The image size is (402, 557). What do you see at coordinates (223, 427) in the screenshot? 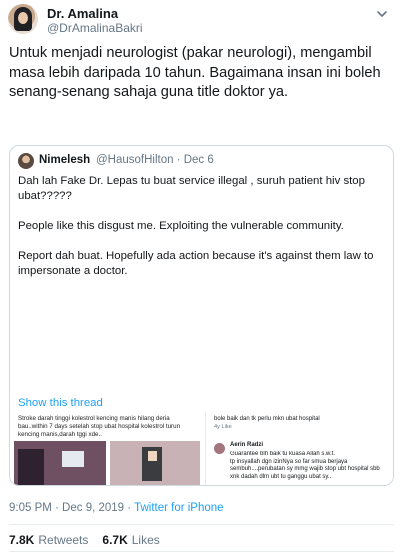
I see `media-right-top-meta: 4y Like` at bounding box center [223, 427].